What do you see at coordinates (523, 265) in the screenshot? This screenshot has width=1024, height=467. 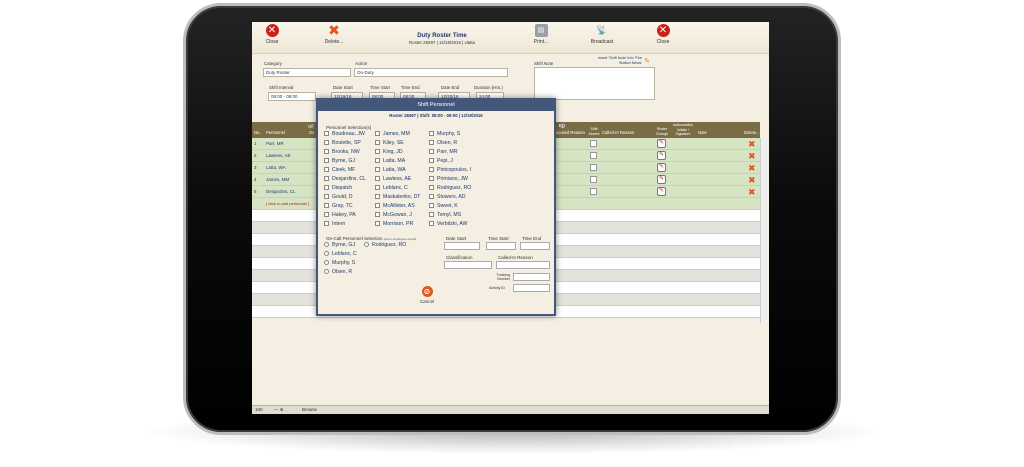 I see `calledin-select` at bounding box center [523, 265].